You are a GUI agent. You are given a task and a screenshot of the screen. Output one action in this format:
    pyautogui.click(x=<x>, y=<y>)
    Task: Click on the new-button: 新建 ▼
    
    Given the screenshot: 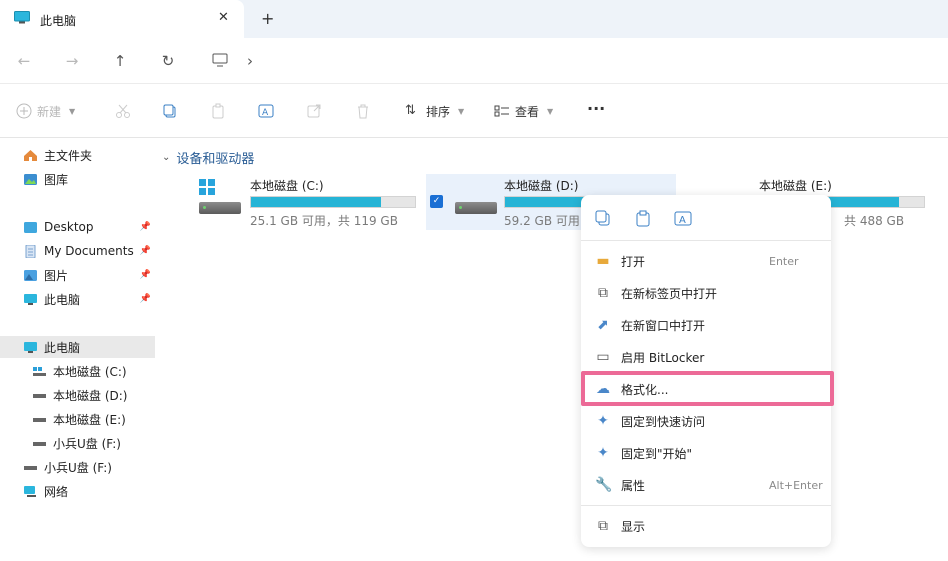 What is the action you would take?
    pyautogui.click(x=45, y=111)
    